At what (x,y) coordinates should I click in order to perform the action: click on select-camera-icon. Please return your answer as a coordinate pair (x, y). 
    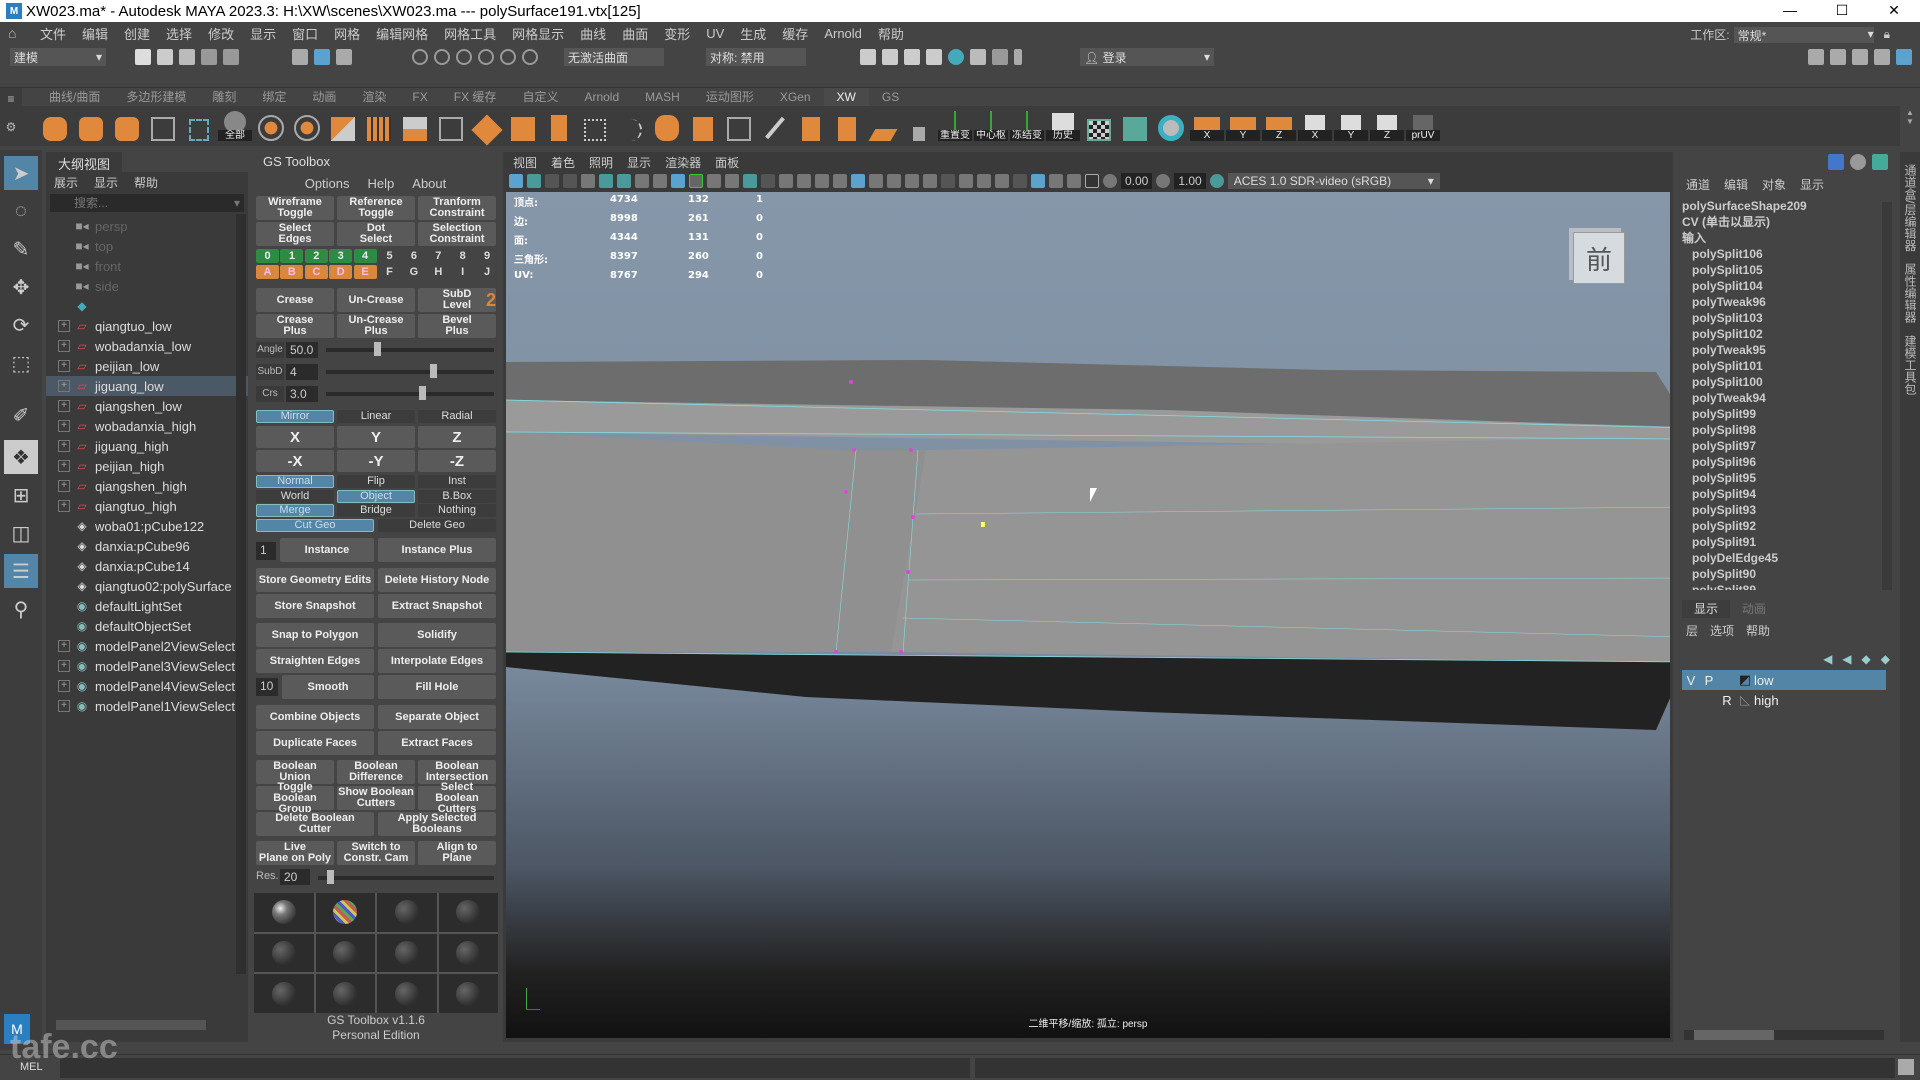
    Looking at the image, I should click on (516, 181).